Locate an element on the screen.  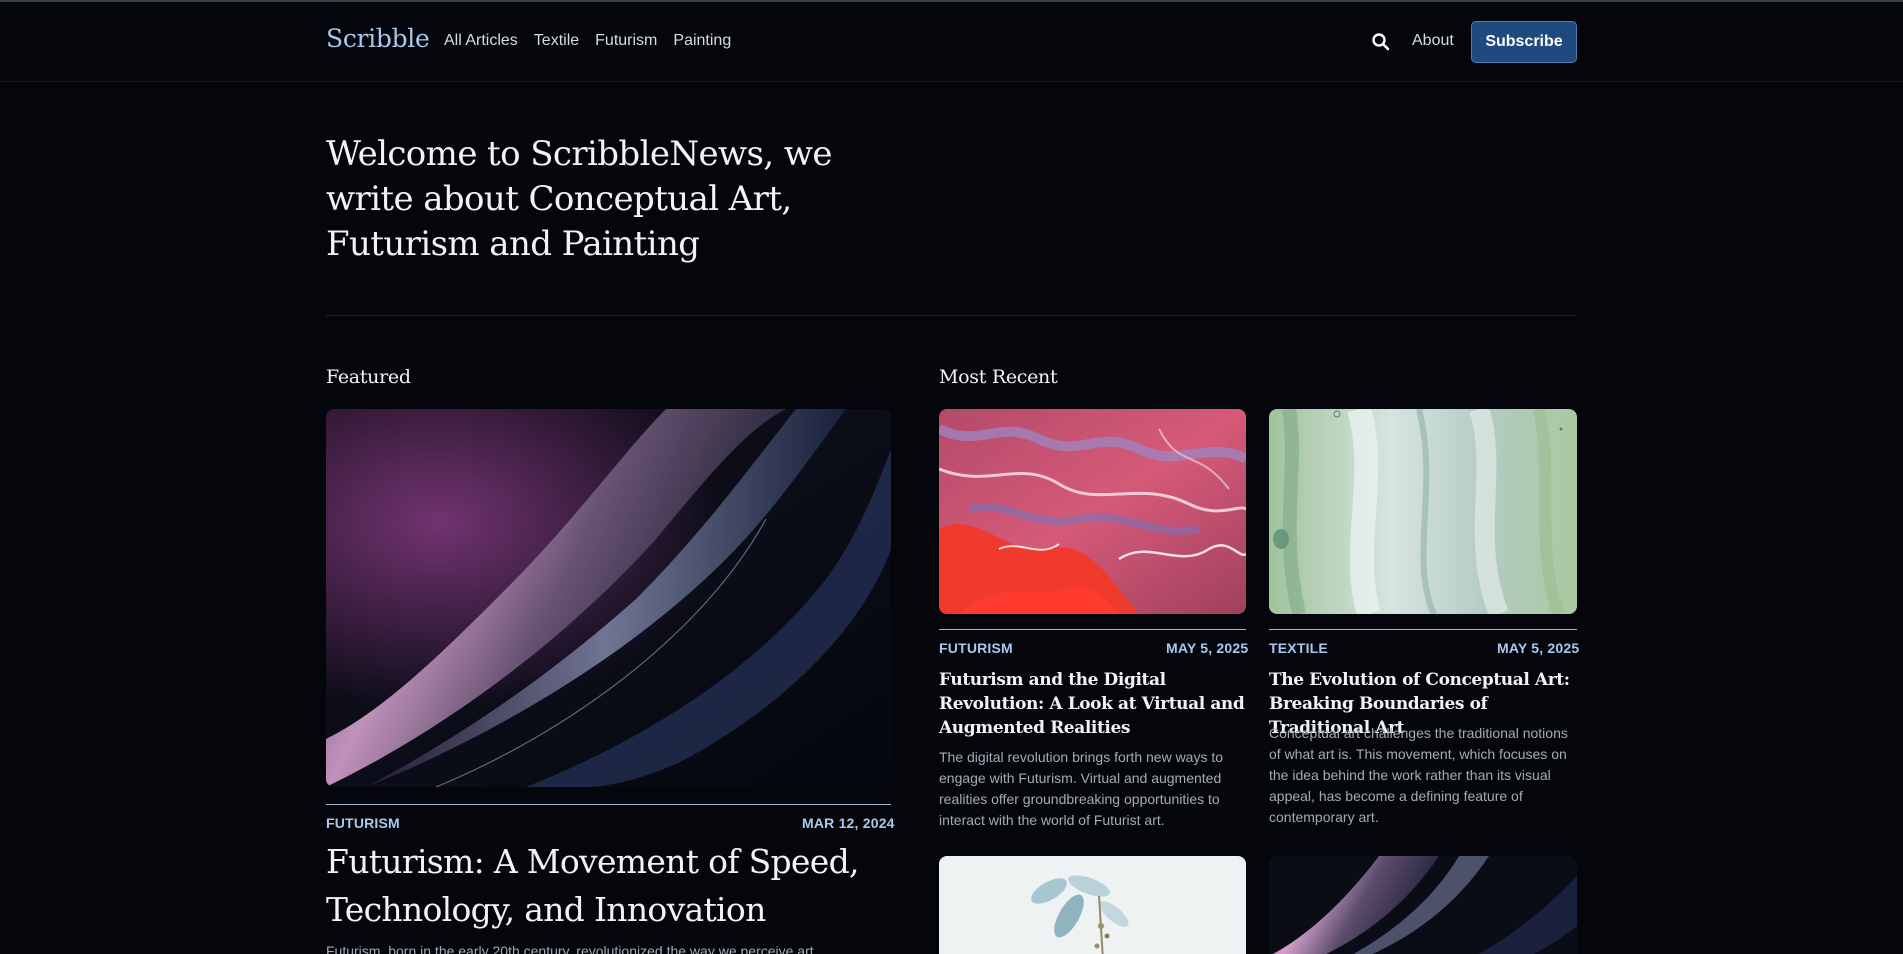
featured-meta-rule is located at coordinates (608, 804).